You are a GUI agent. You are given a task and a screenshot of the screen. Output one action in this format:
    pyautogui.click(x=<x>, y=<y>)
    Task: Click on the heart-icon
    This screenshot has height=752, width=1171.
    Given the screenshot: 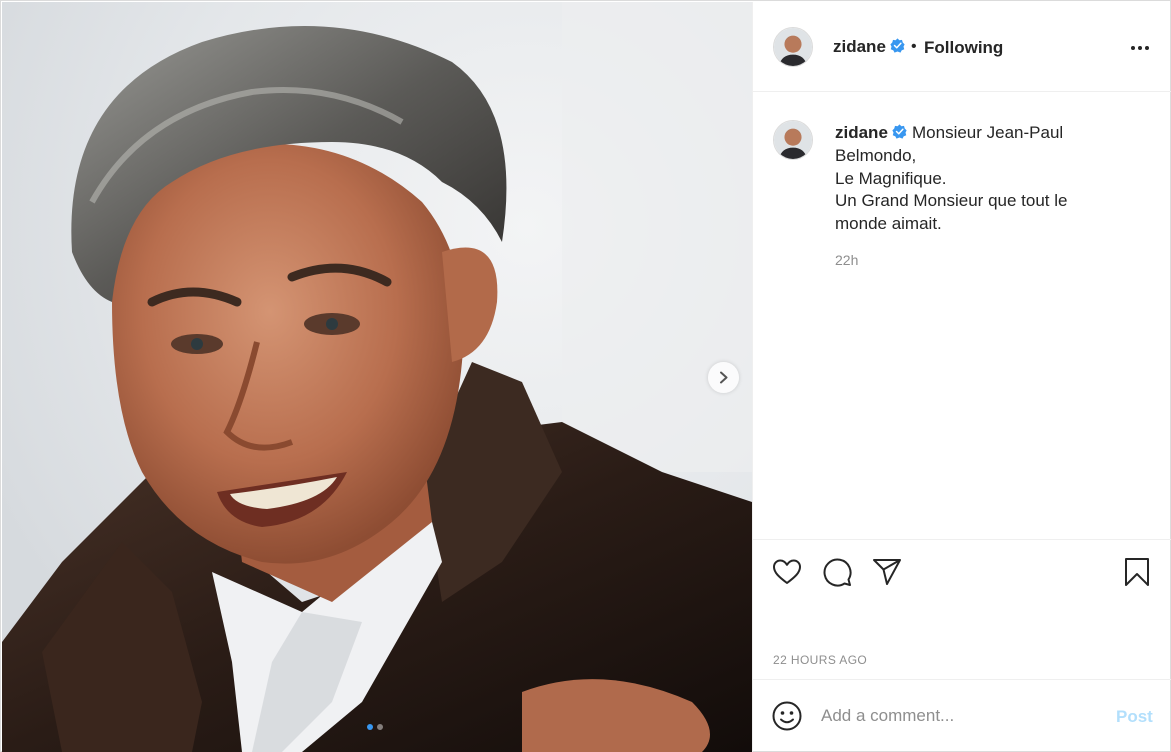 What is the action you would take?
    pyautogui.click(x=787, y=571)
    